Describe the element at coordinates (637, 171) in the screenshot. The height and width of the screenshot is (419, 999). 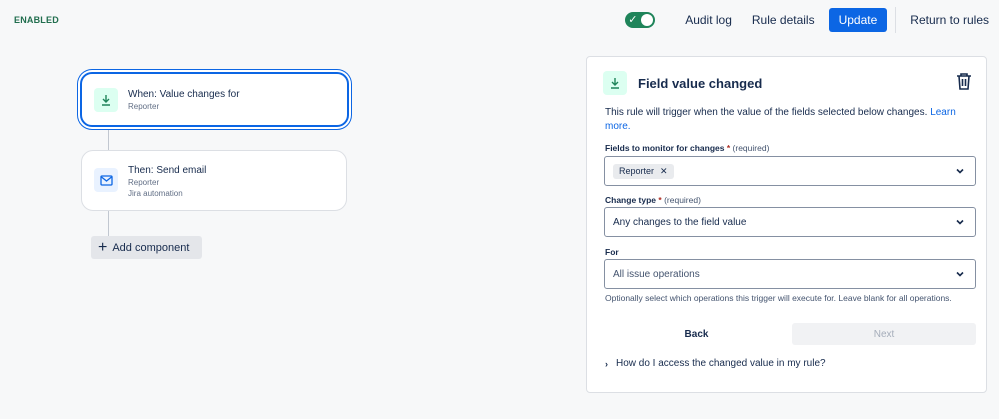
I see `chip-label: Reporter` at that location.